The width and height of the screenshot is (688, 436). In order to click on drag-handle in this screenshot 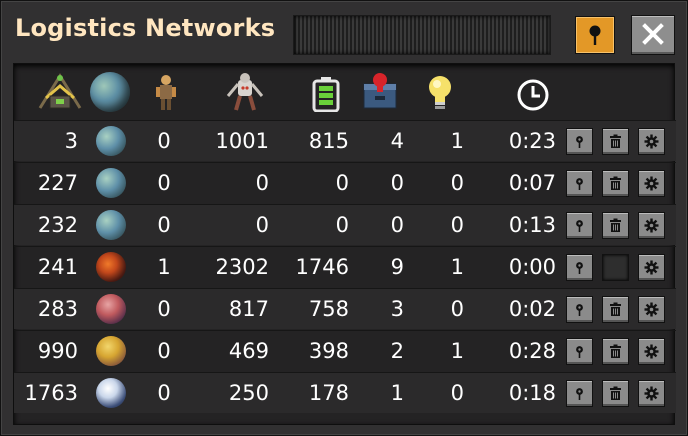, I will do `click(422, 35)`.